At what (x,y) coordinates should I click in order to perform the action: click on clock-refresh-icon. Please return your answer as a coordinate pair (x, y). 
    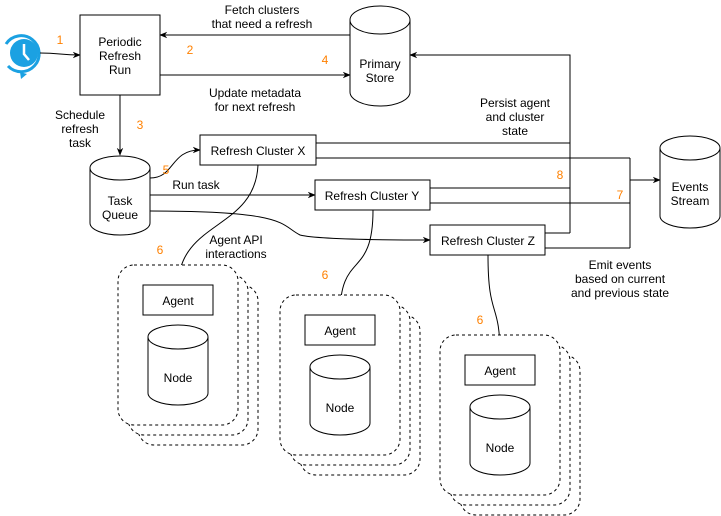
    Looking at the image, I should click on (22, 56).